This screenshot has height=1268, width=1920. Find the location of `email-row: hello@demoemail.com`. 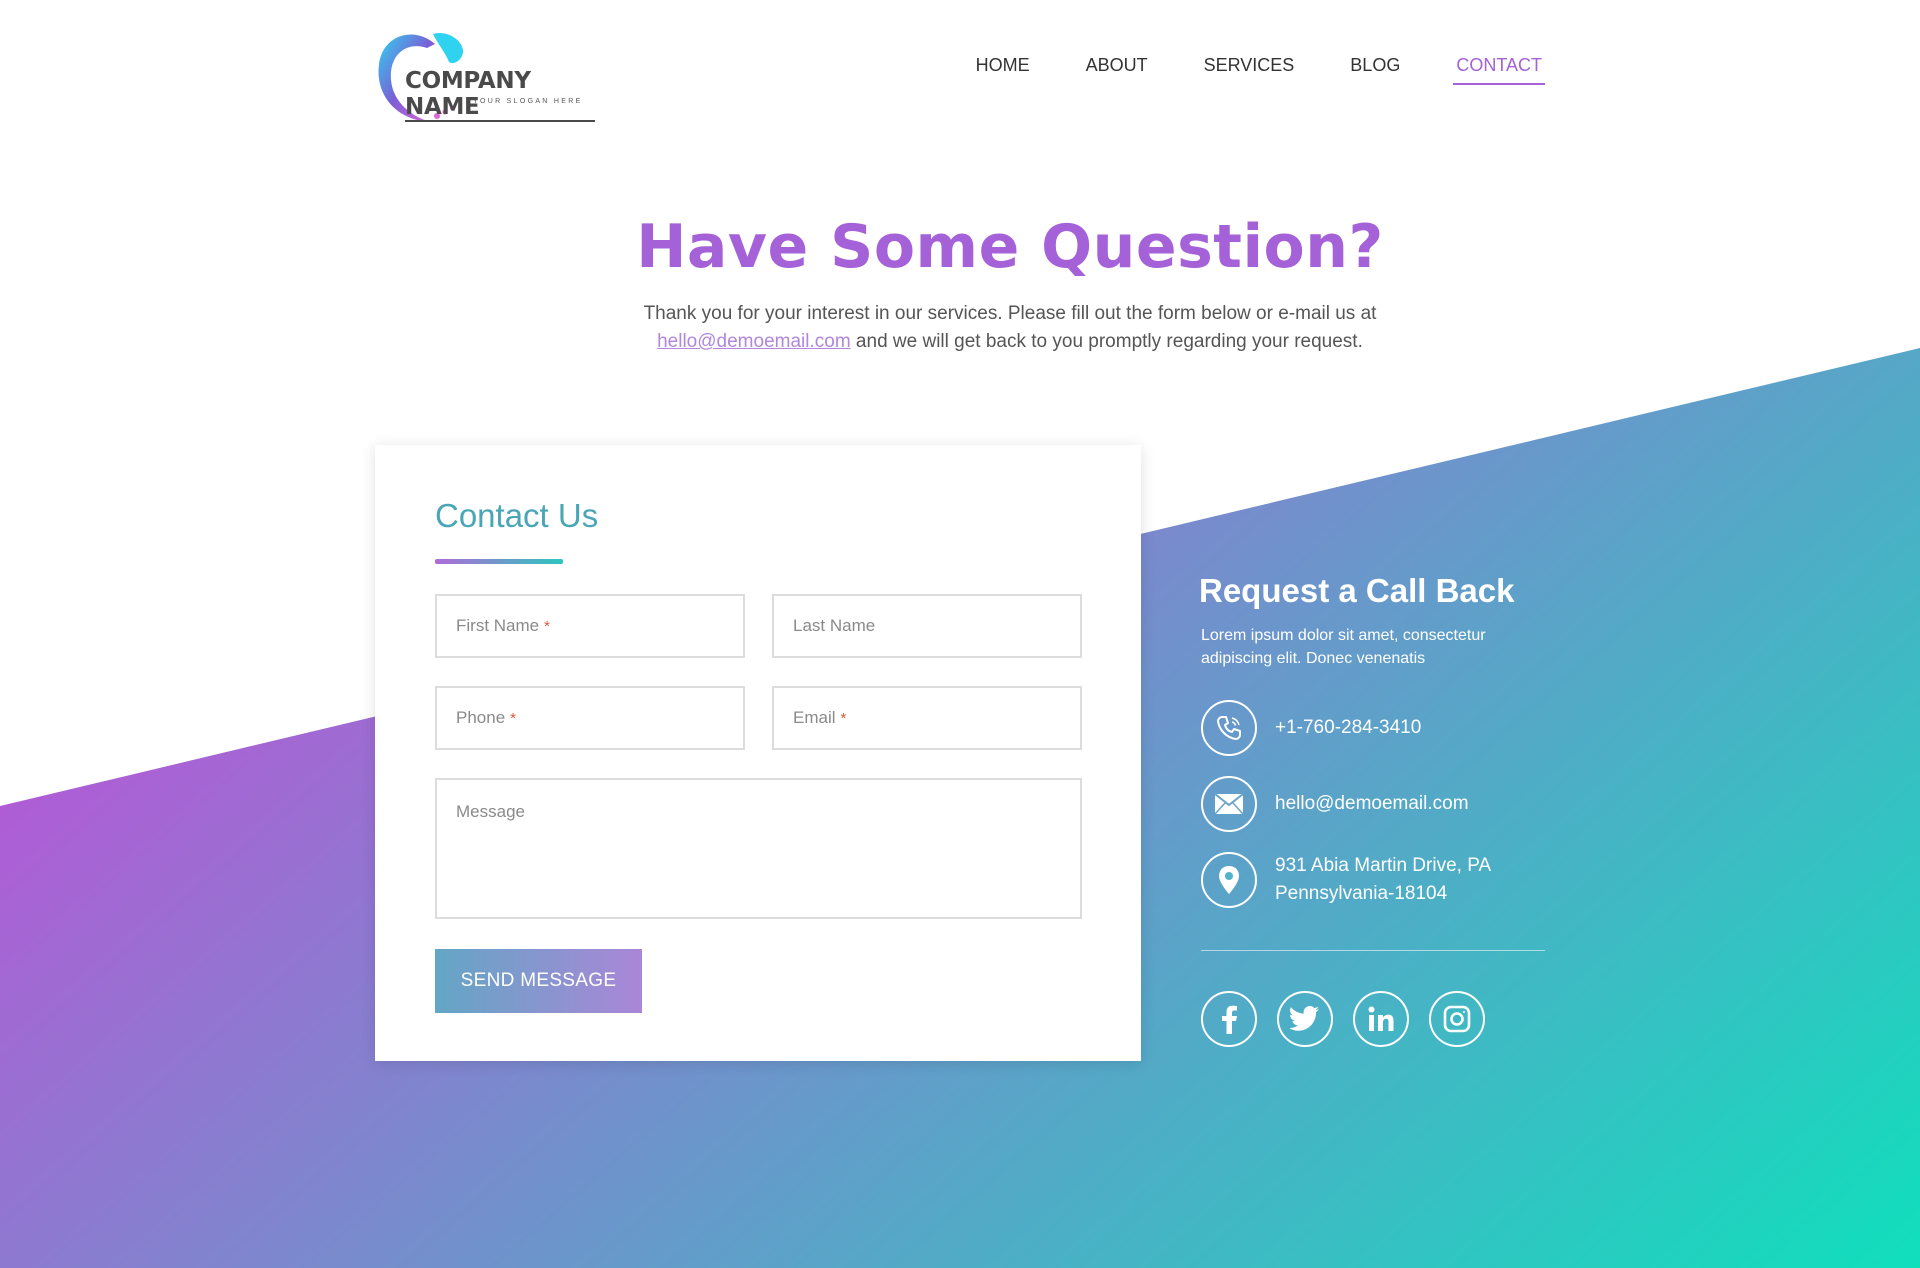

email-row: hello@demoemail.com is located at coordinates (1335, 804).